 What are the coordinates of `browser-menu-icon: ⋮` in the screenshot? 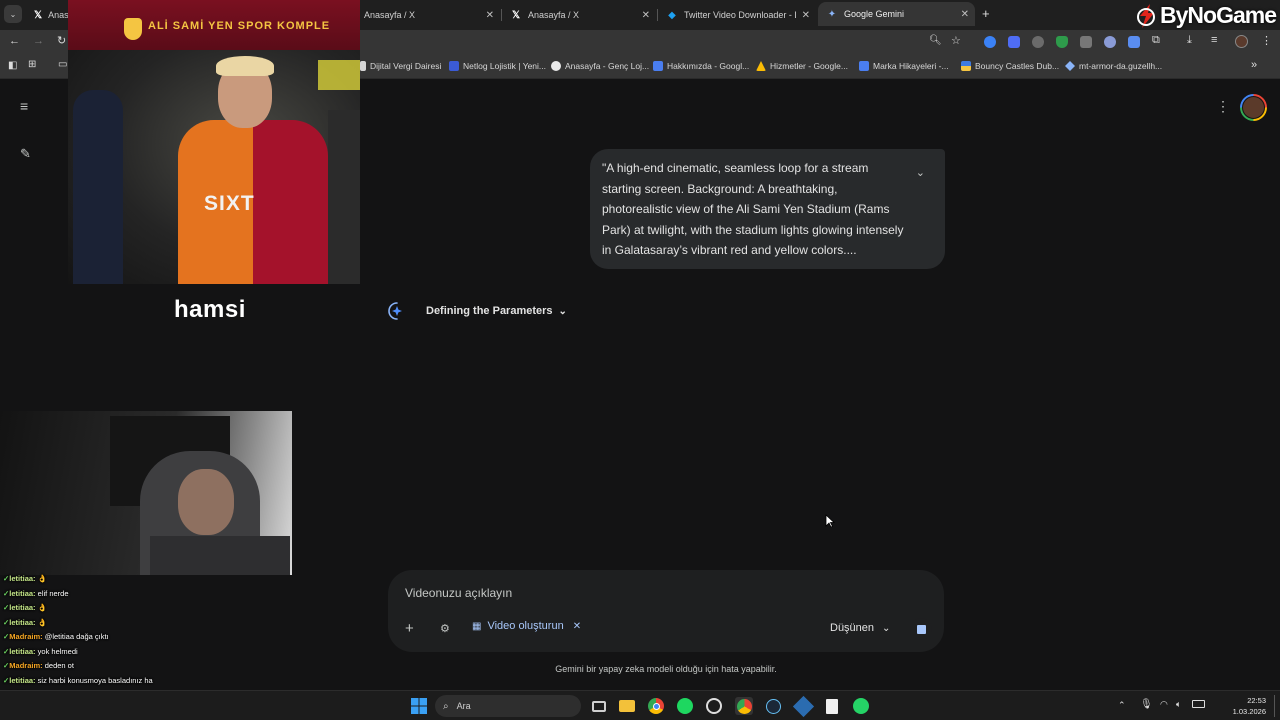 It's located at (1266, 40).